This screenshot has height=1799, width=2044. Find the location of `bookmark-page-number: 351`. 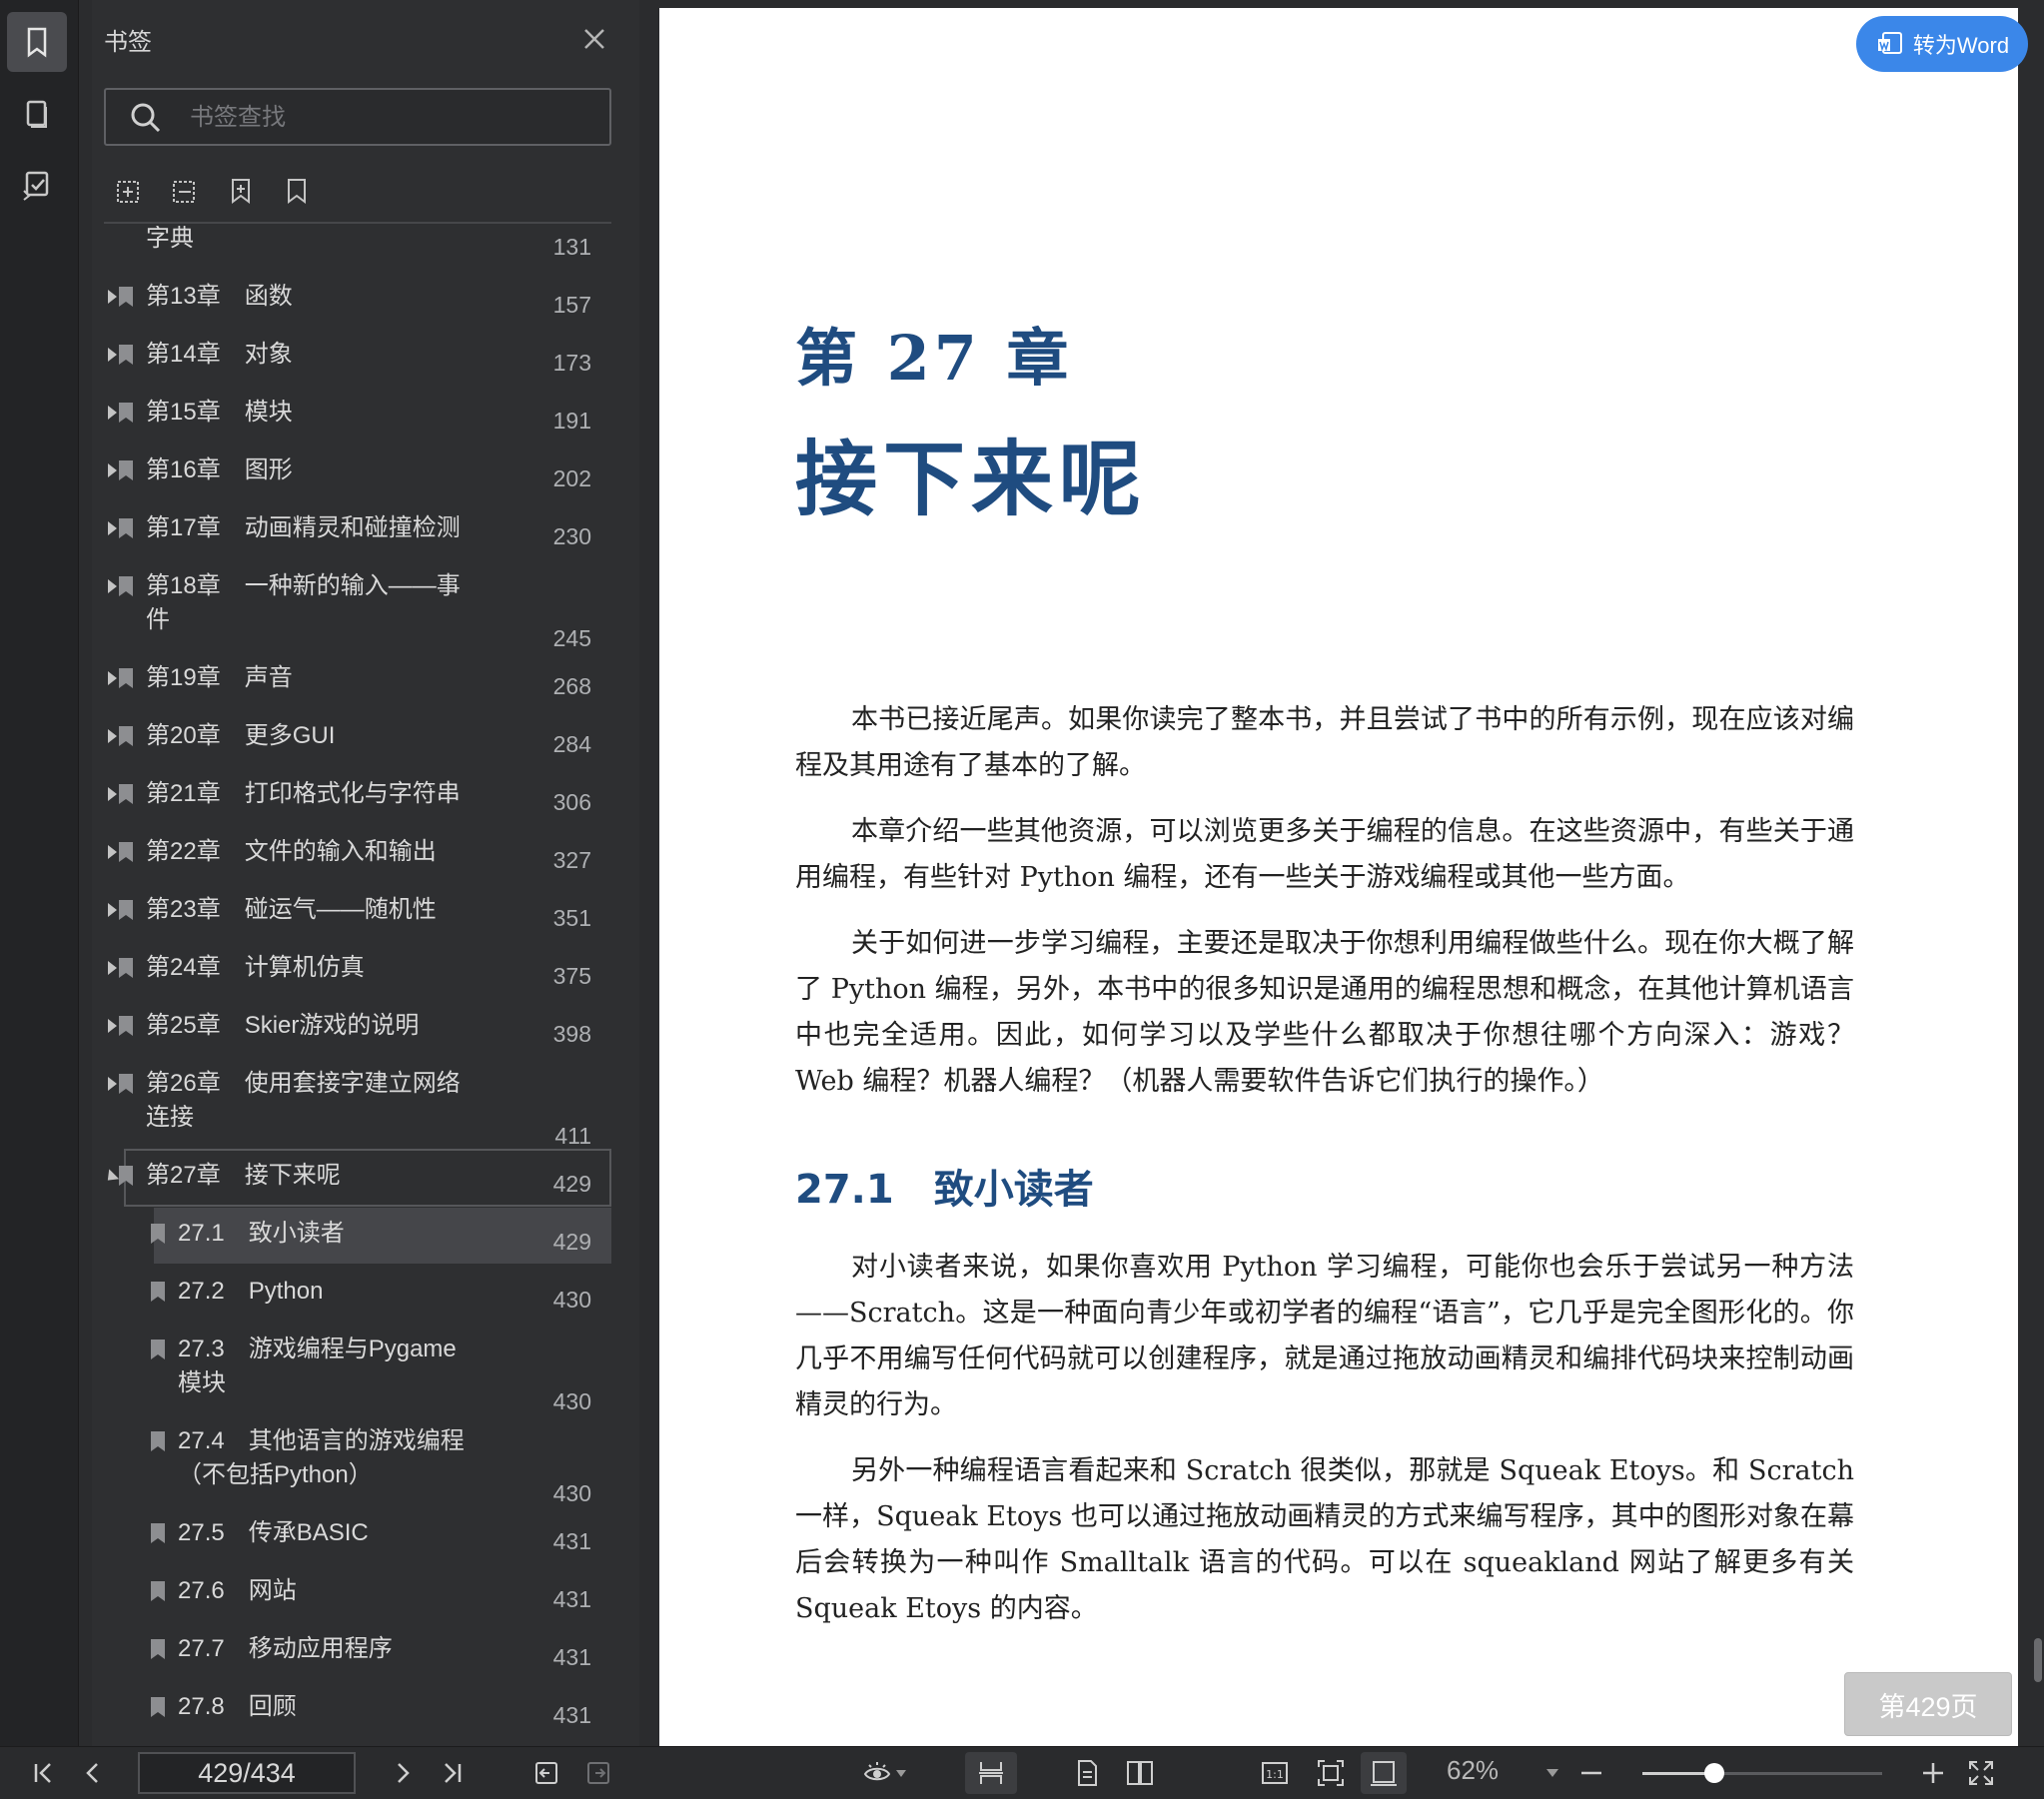

bookmark-page-number: 351 is located at coordinates (571, 918).